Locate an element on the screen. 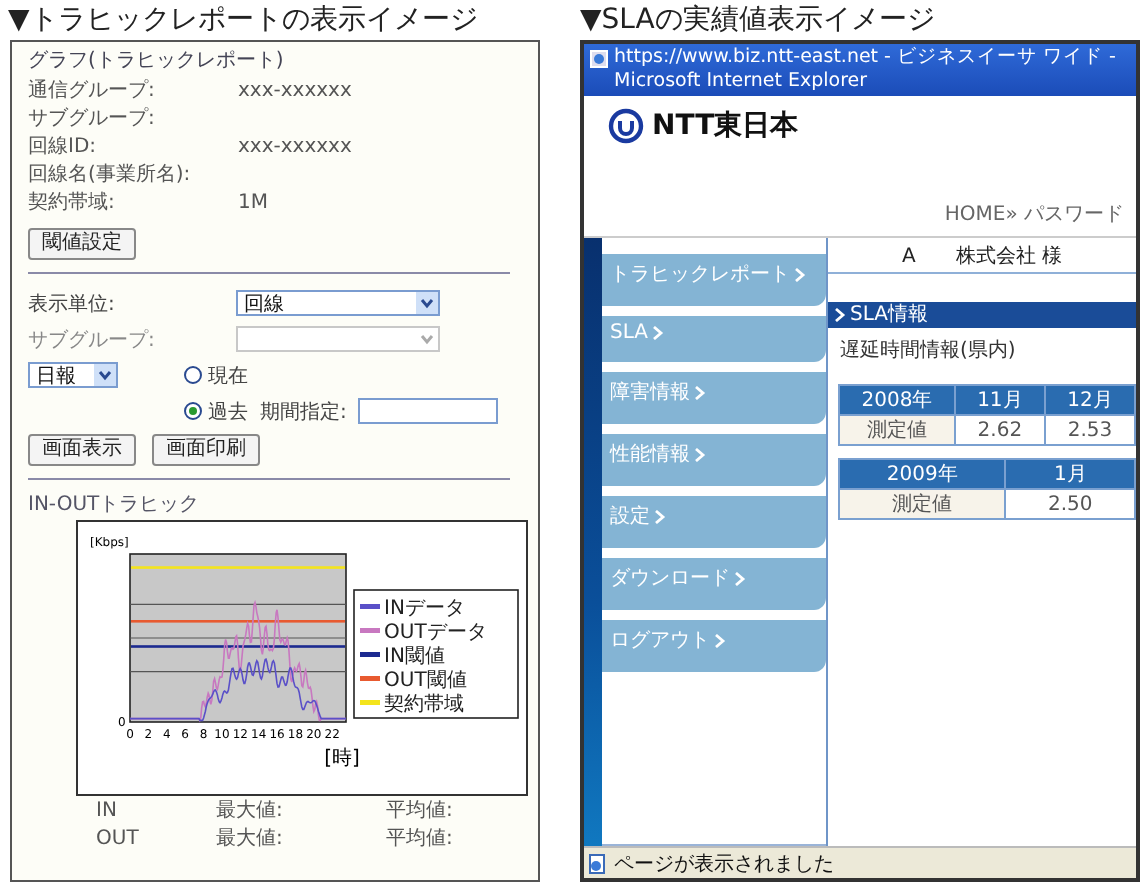 The width and height of the screenshot is (1144, 886). stat-name: OUT is located at coordinates (118, 839).